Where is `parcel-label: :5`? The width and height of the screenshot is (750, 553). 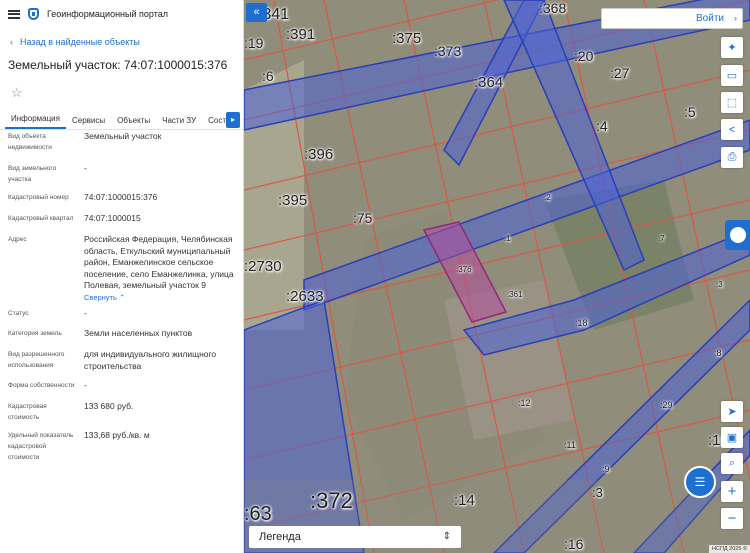
parcel-label: :5 is located at coordinates (690, 112).